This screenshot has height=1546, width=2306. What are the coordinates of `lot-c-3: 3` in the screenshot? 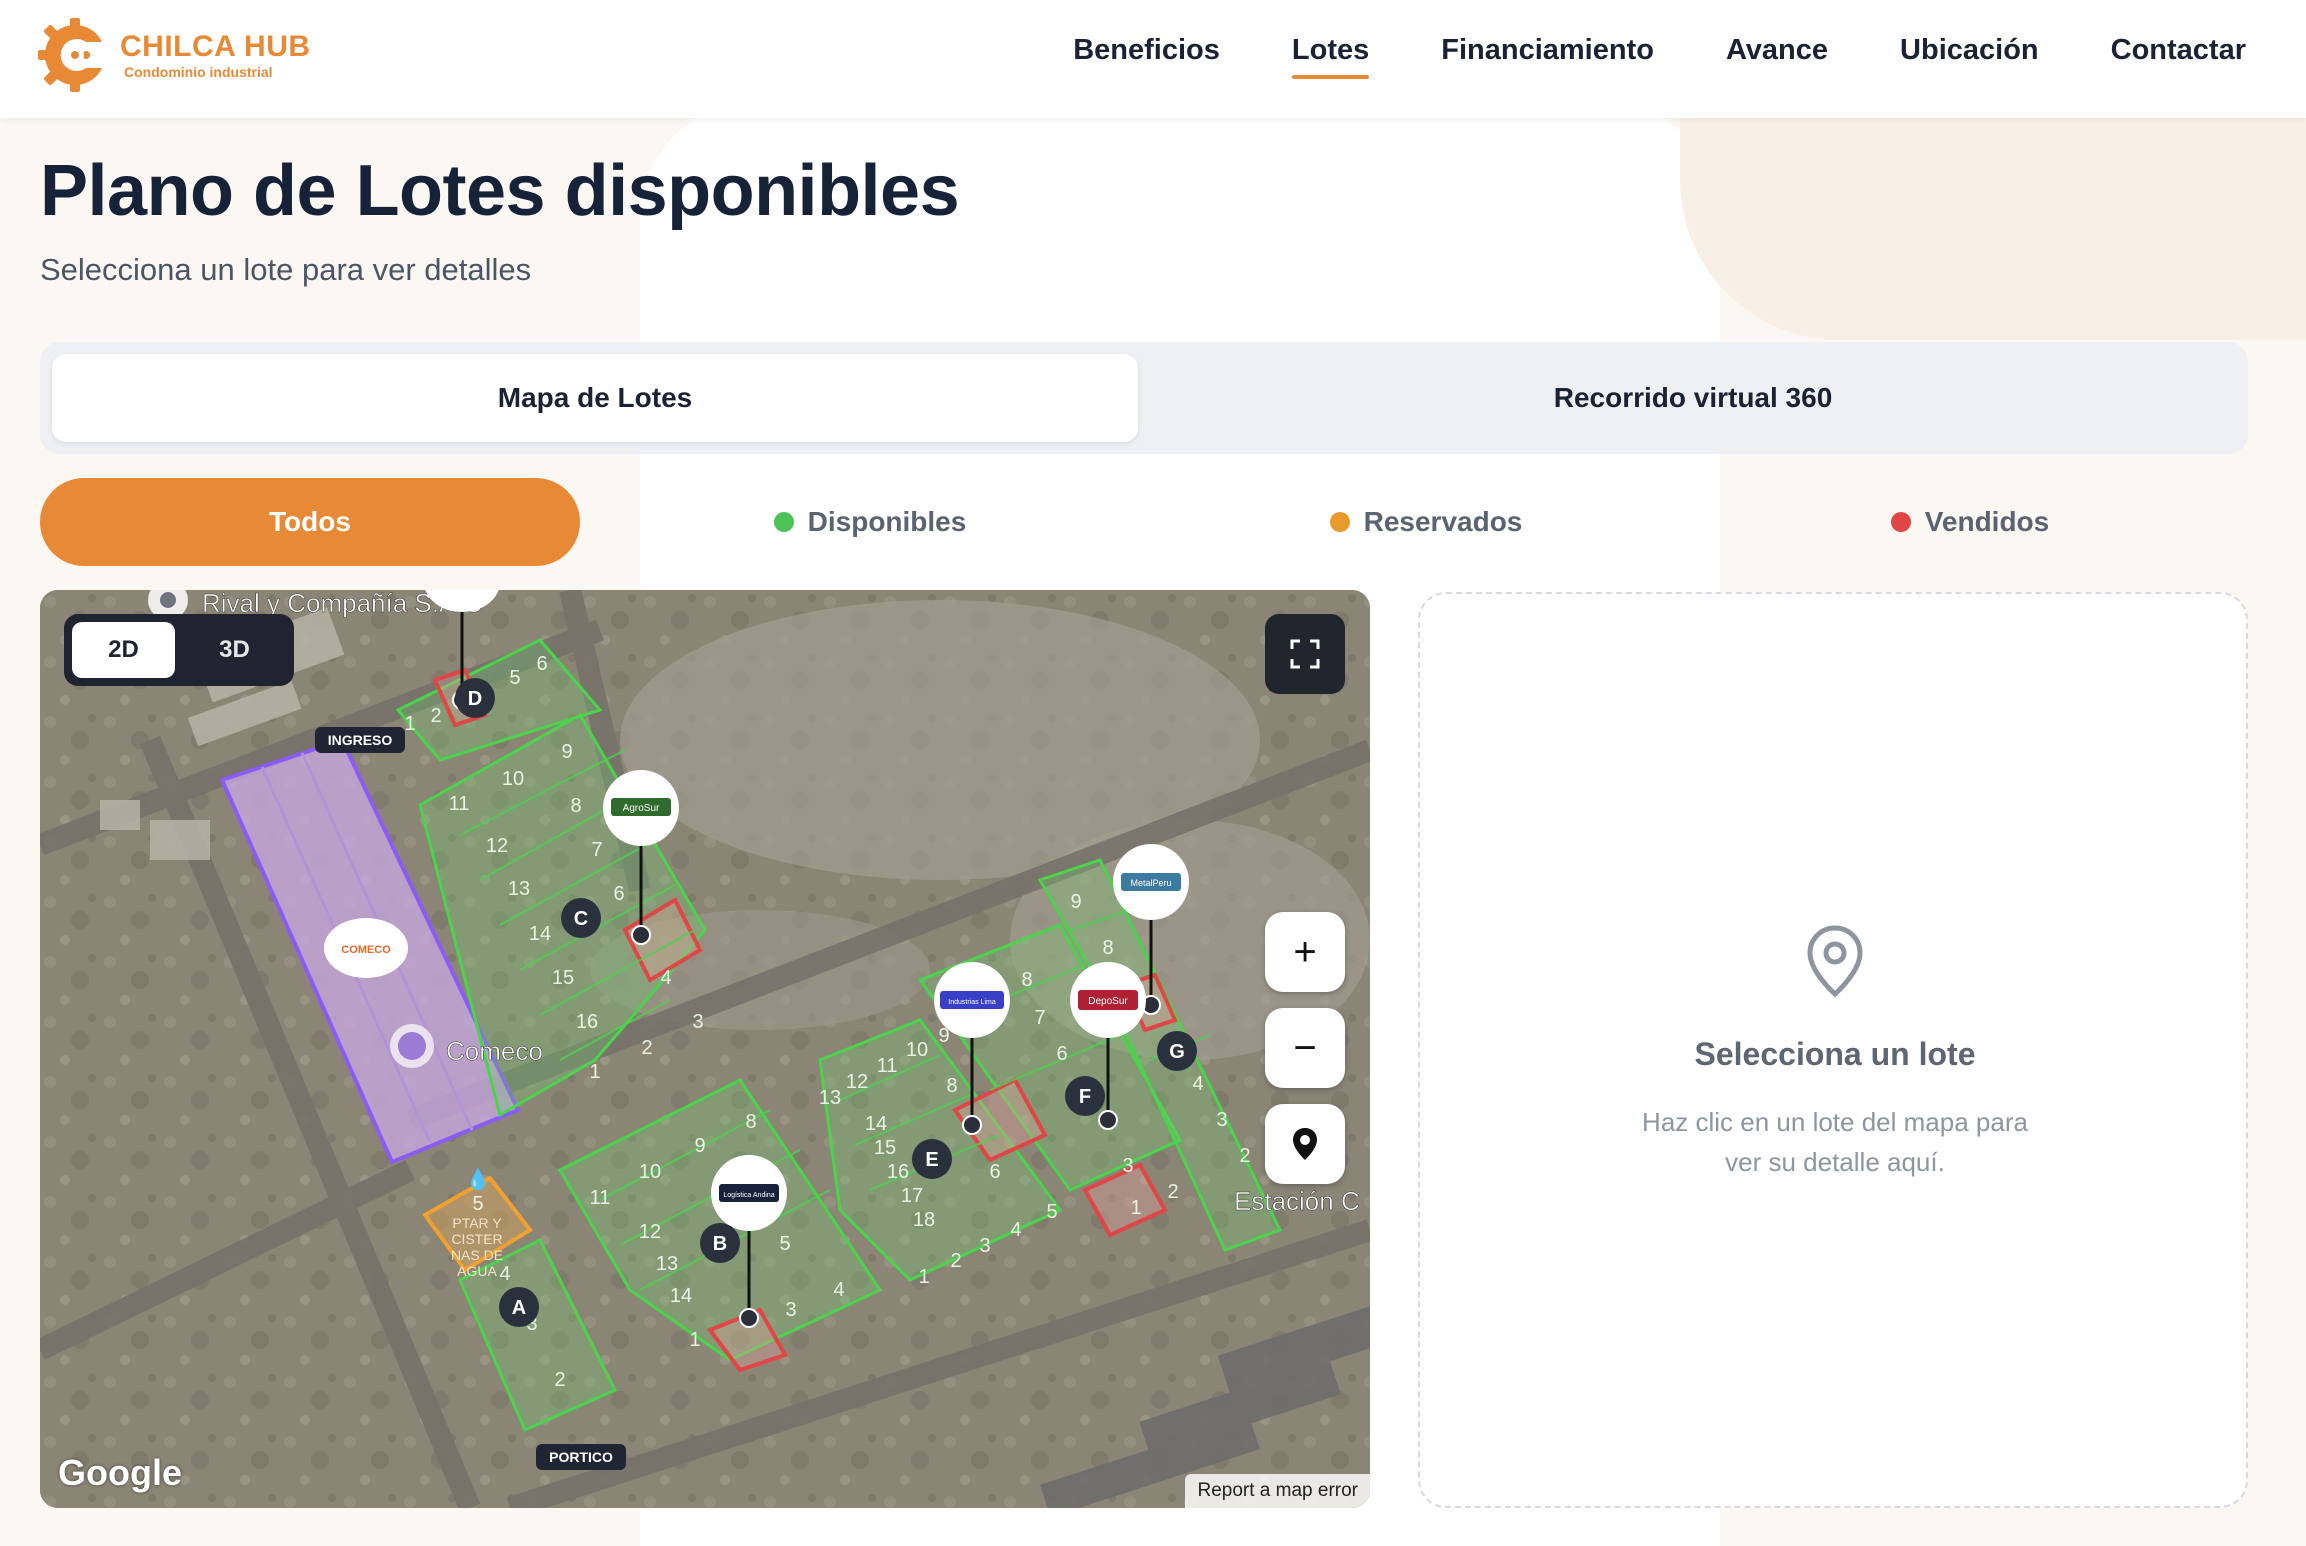 It's located at (697, 1022).